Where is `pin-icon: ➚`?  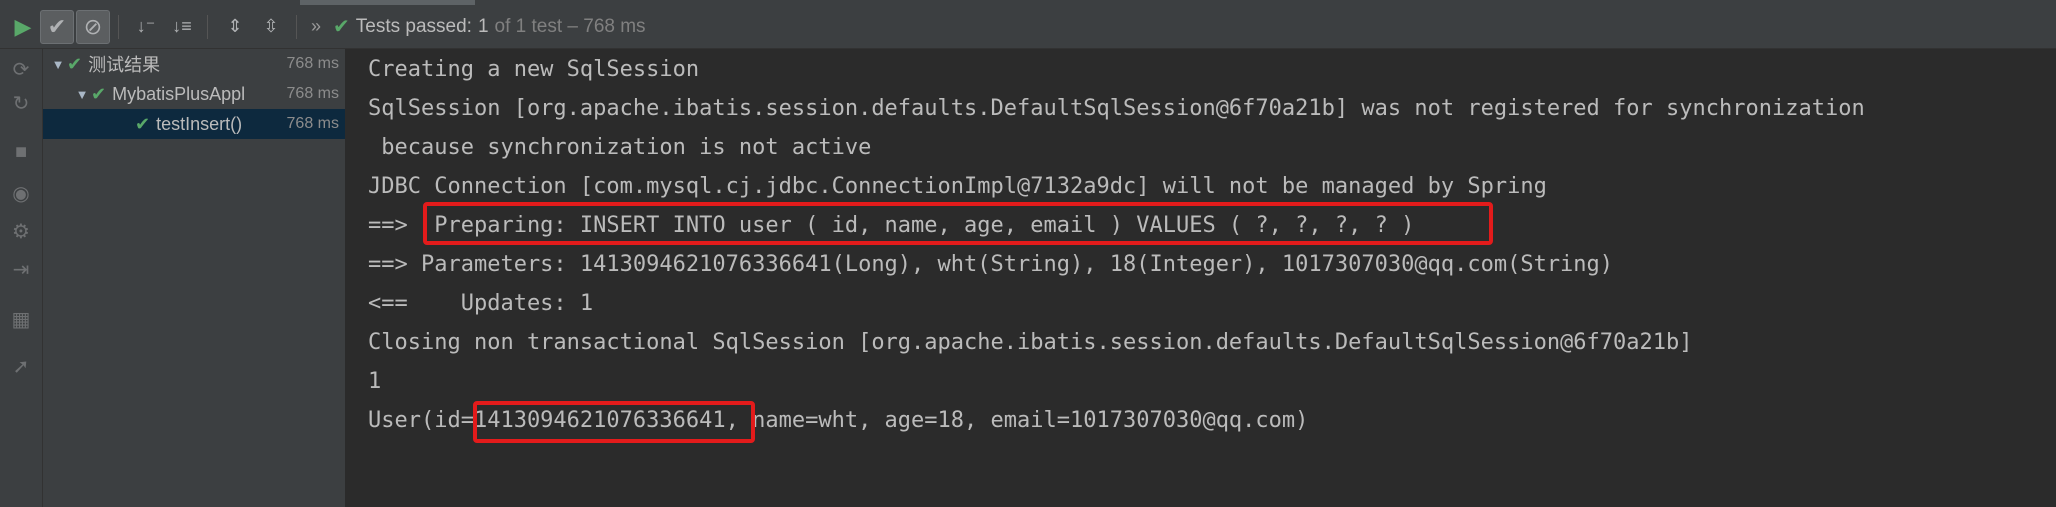 pin-icon: ➚ is located at coordinates (21, 366).